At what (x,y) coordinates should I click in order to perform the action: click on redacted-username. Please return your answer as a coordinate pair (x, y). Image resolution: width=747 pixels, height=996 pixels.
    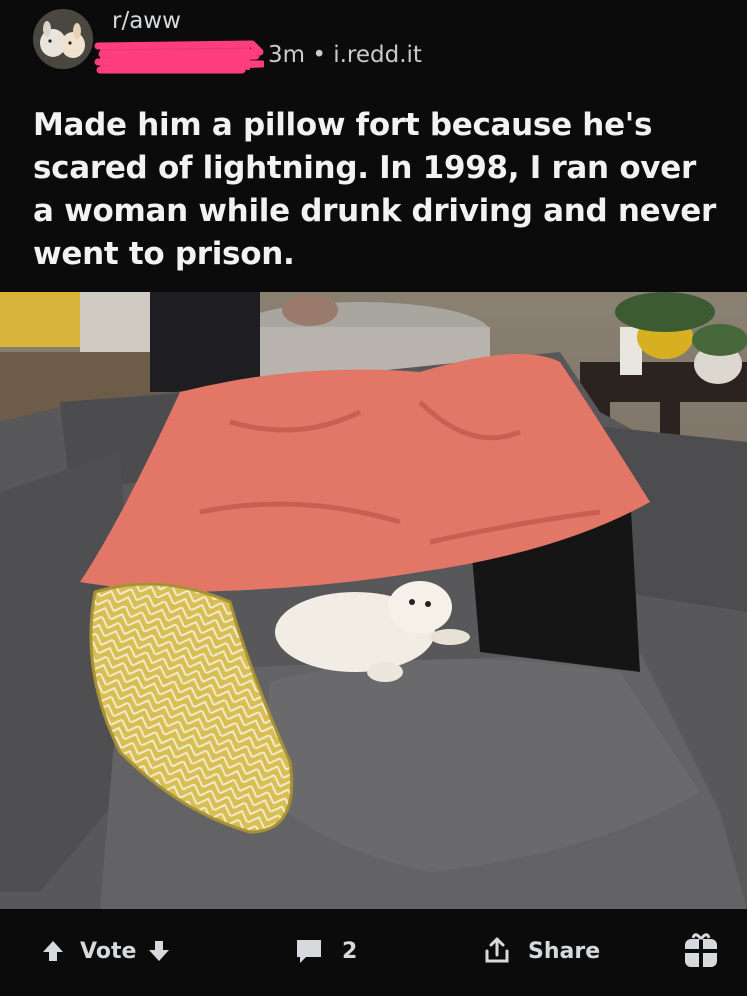
    Looking at the image, I should click on (179, 57).